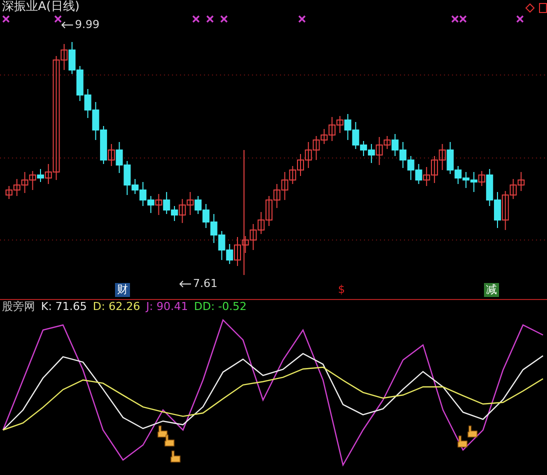  I want to click on indicator-value: J: 90.41, so click(167, 306).